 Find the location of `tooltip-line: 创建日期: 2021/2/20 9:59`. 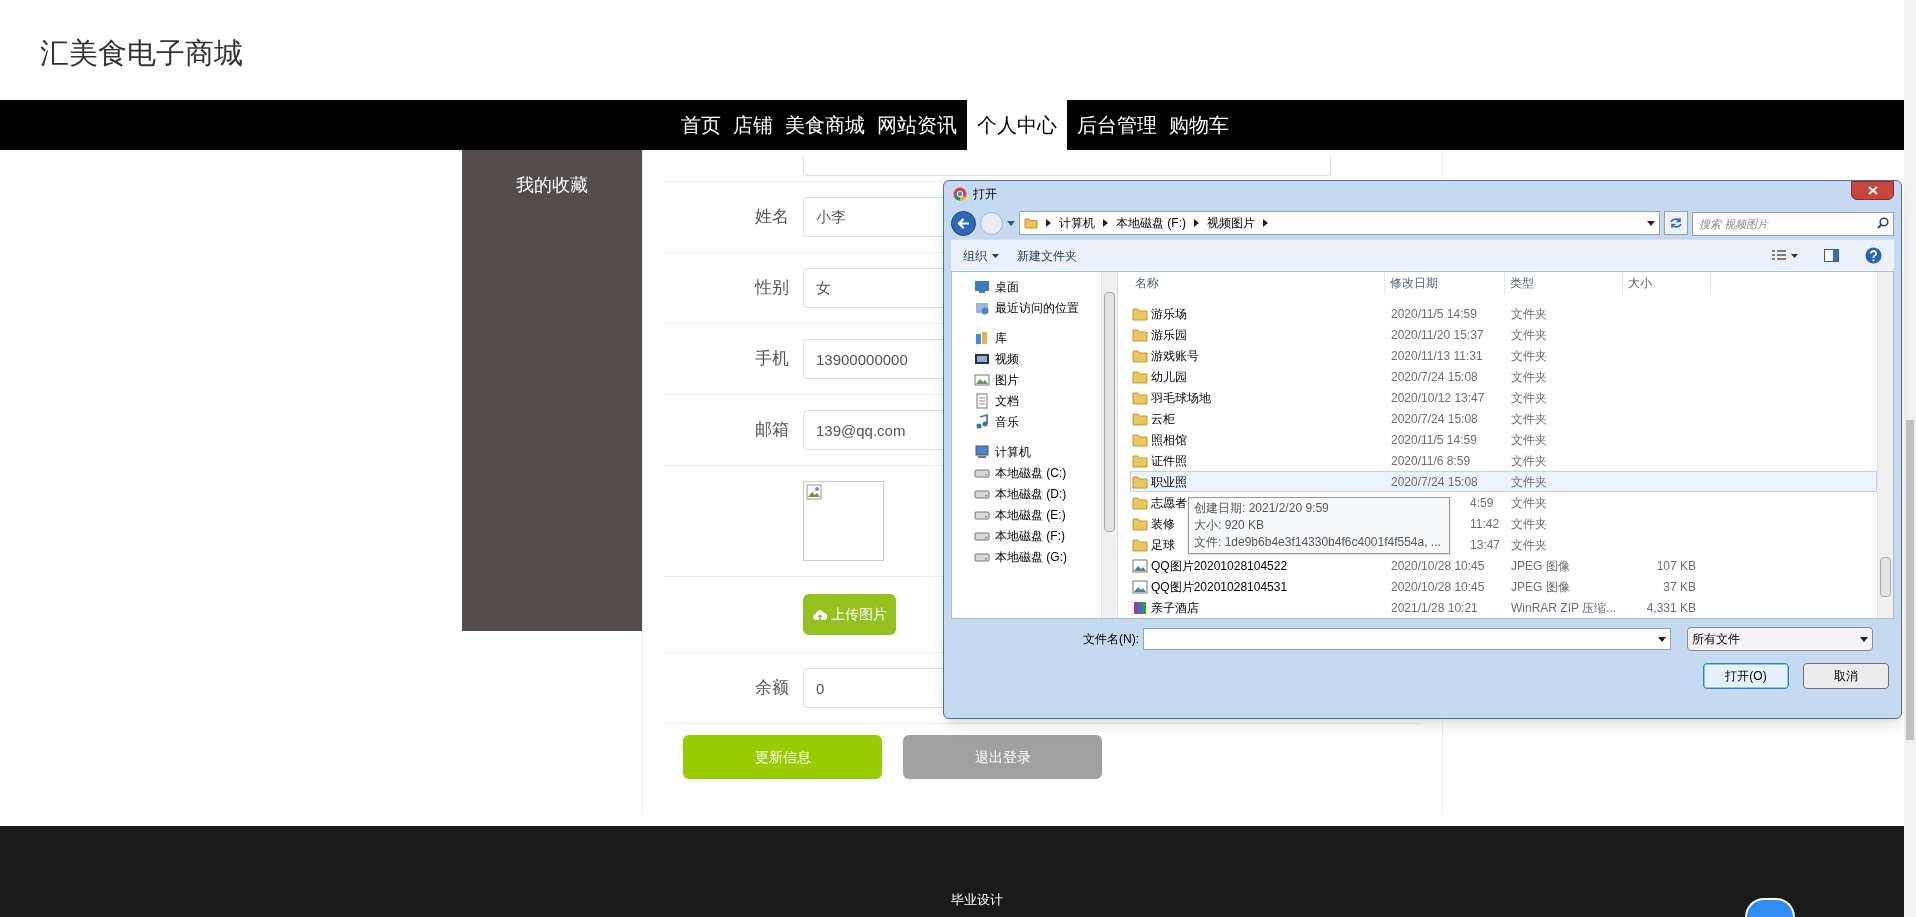

tooltip-line: 创建日期: 2021/2/20 9:59 is located at coordinates (1262, 508).